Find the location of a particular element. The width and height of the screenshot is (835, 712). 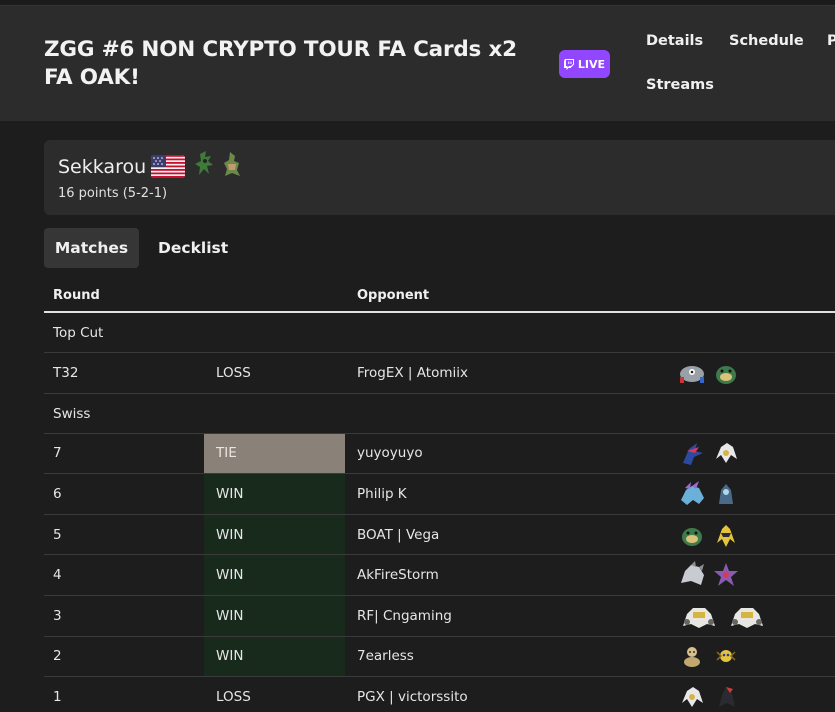

section-label: Swiss is located at coordinates (72, 413).